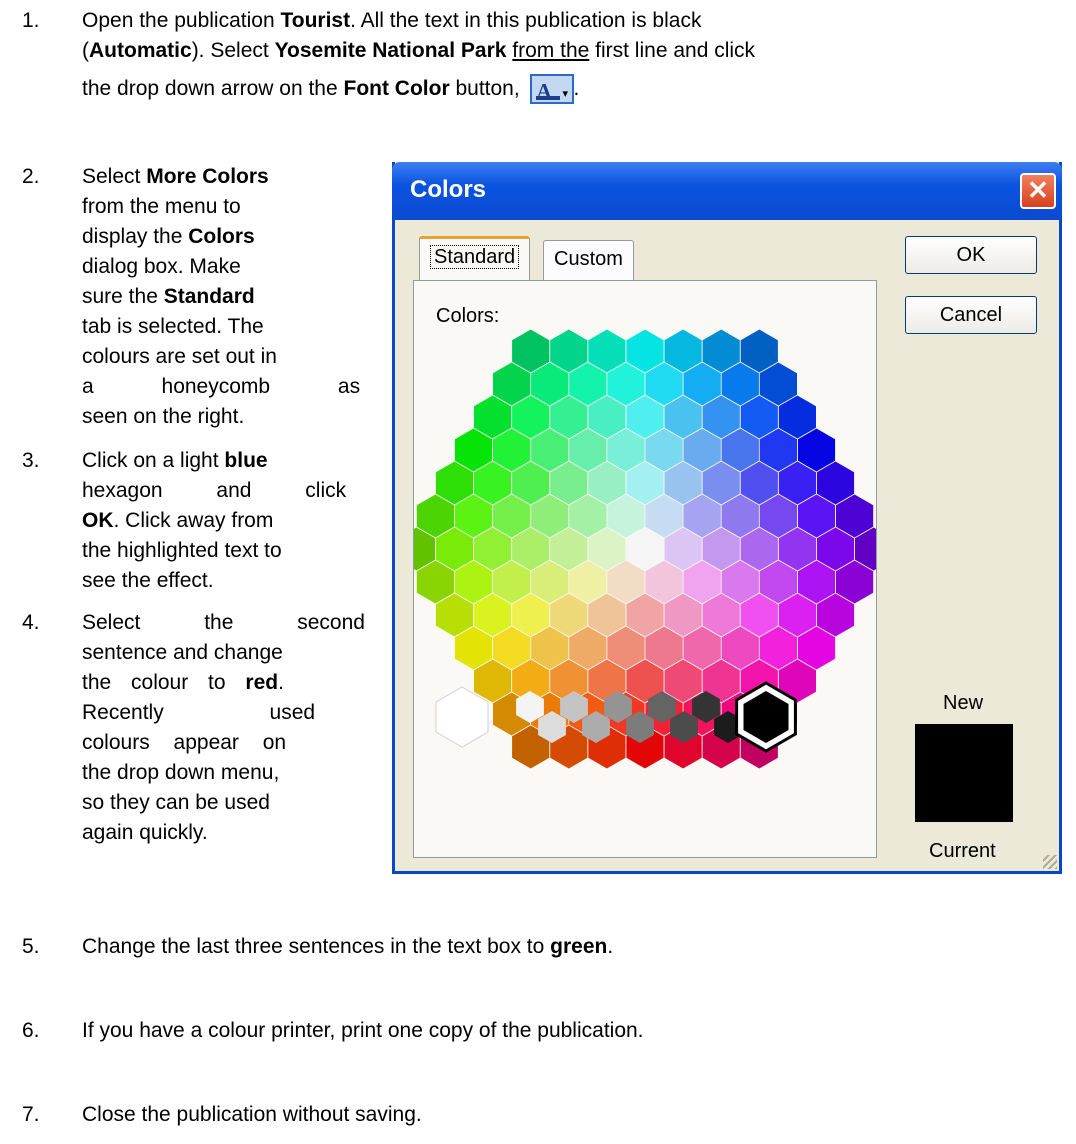 The image size is (1076, 1144). Describe the element at coordinates (462, 717) in the screenshot. I see `white-hex` at that location.